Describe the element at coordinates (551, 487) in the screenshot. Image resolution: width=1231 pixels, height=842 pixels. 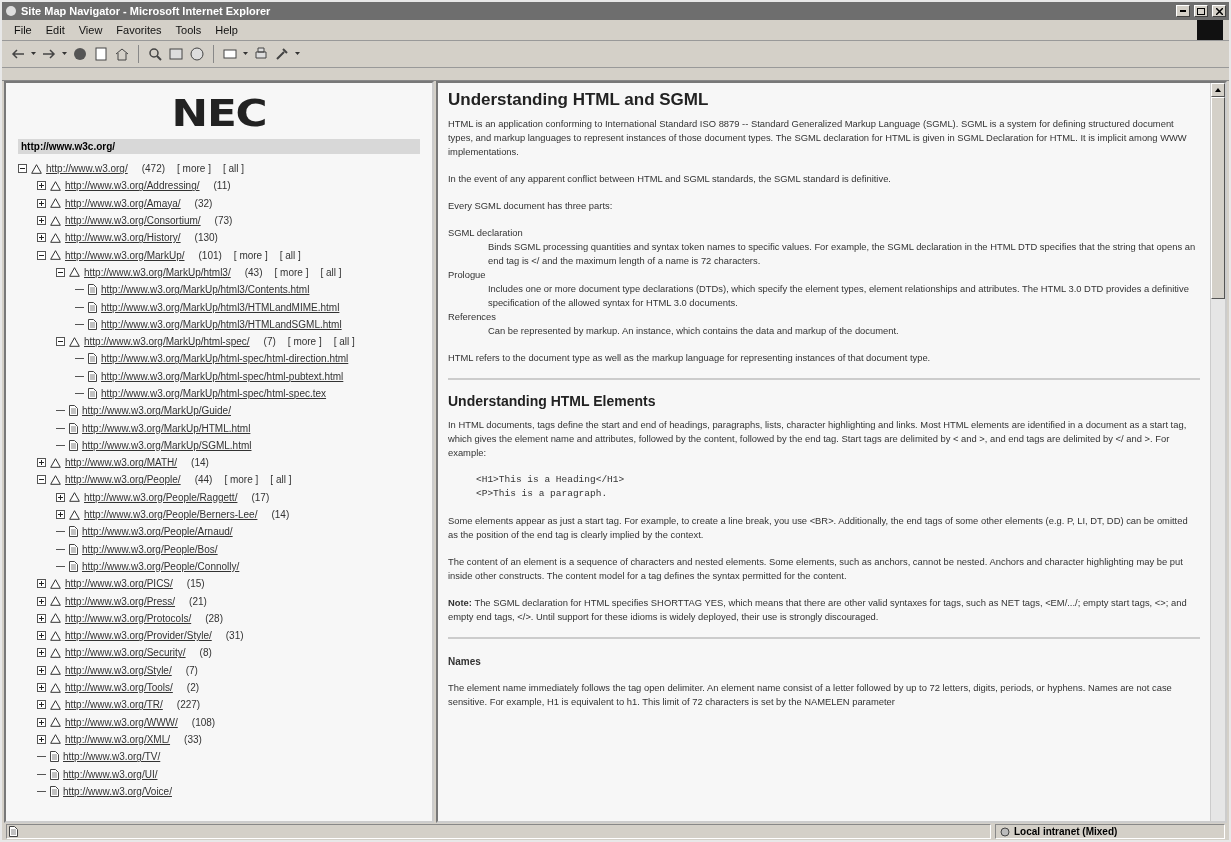
I see `code-sample: <H1>This is a Heading</H1> <P>This is a paragraph.` at that location.